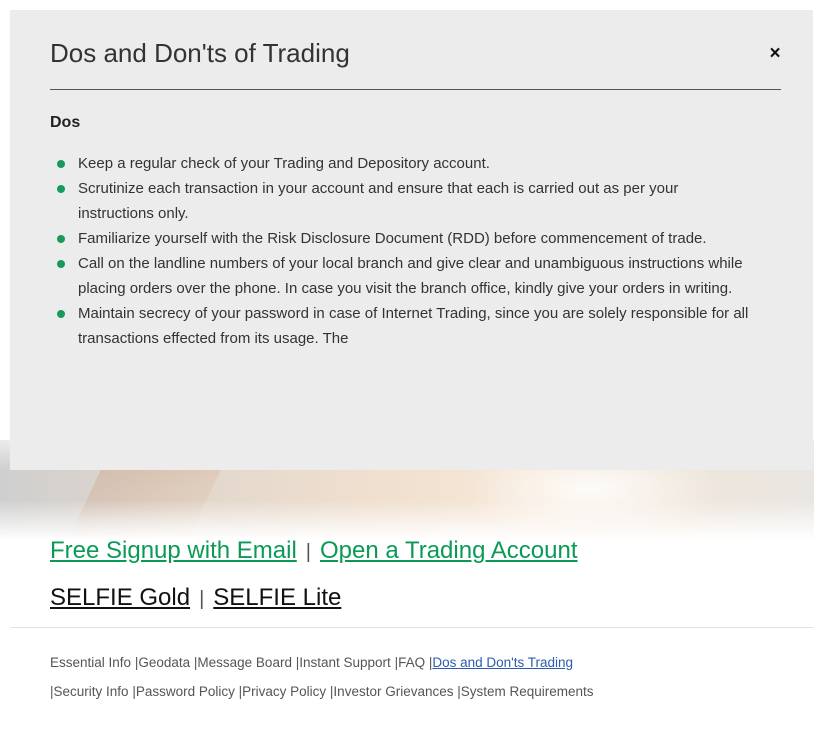 The width and height of the screenshot is (814, 736). Describe the element at coordinates (502, 662) in the screenshot. I see `footer-link-dos-donts: Dos and Don'ts Trading` at that location.